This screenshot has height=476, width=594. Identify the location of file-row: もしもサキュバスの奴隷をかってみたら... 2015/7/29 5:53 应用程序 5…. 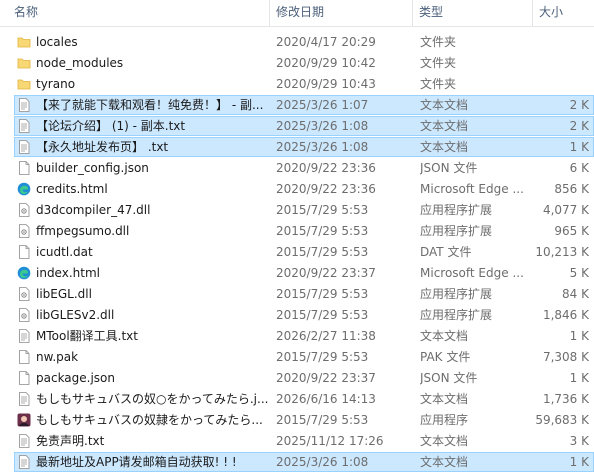
(297, 420).